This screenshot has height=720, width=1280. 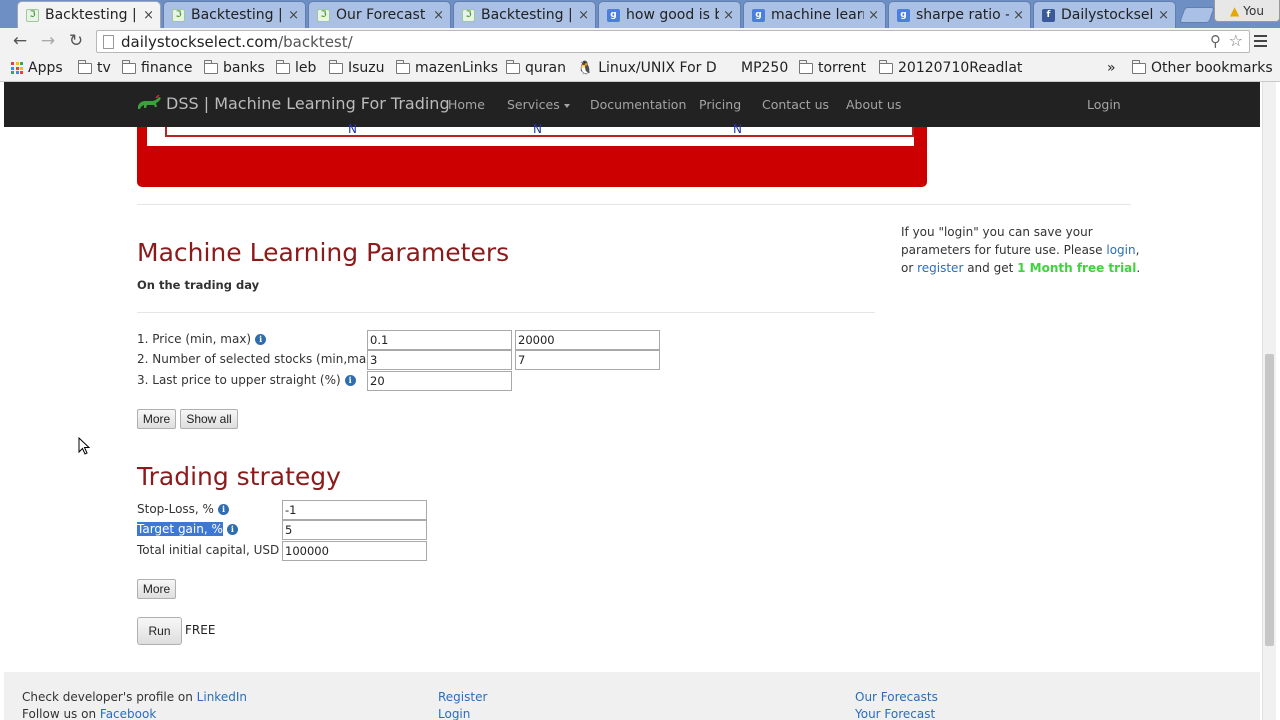 I want to click on brand-text: DSS | Machine Learning For Trading, so click(x=308, y=103).